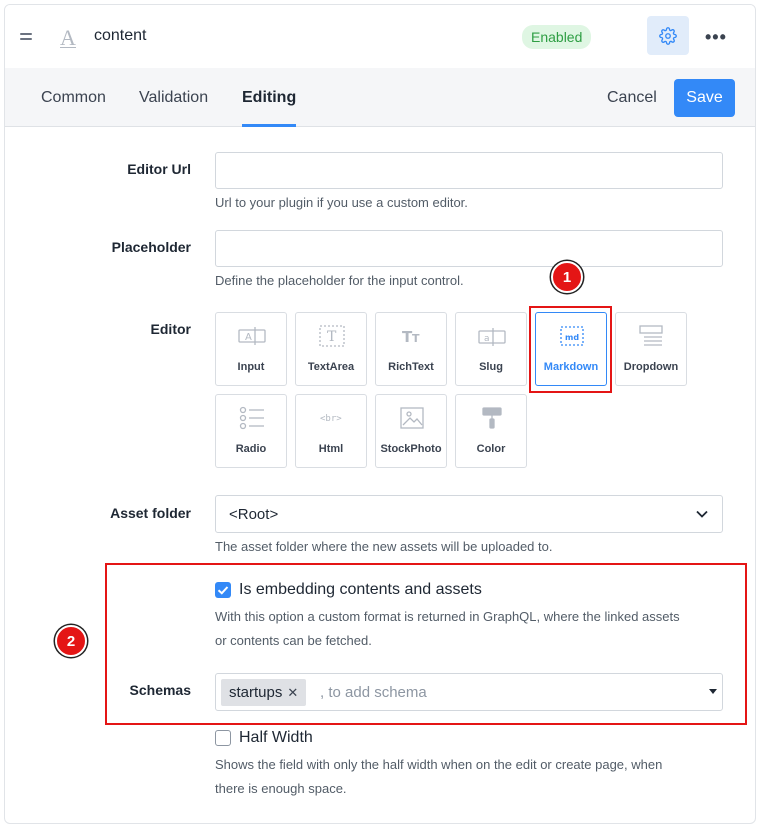  What do you see at coordinates (380, 97) in the screenshot?
I see `tab-bar: Common Validation Editing Cancel Save` at bounding box center [380, 97].